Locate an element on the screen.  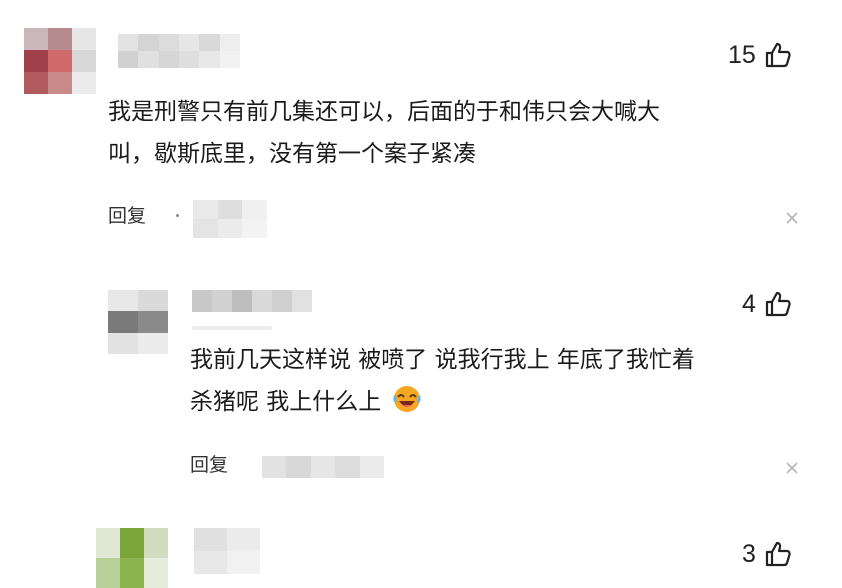
comment-line: 我前几天这样说 被喷了 说我行我上 年底了我忙着 is located at coordinates (442, 360).